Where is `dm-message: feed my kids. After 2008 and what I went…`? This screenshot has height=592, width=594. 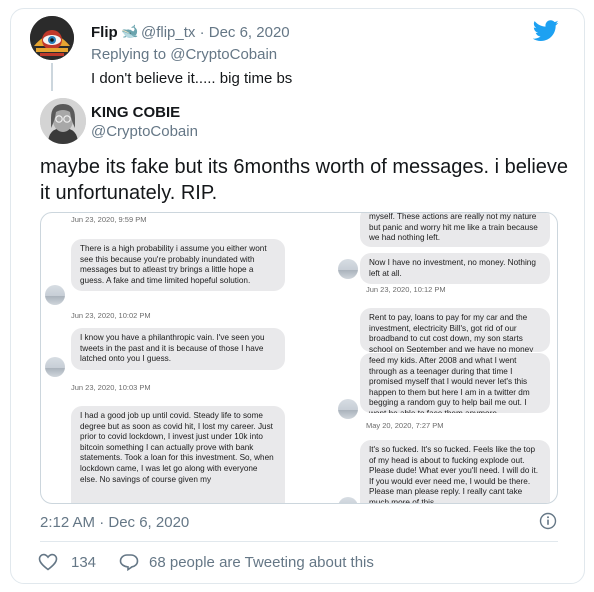
dm-message: feed my kids. After 2008 and what I went… is located at coordinates (455, 383).